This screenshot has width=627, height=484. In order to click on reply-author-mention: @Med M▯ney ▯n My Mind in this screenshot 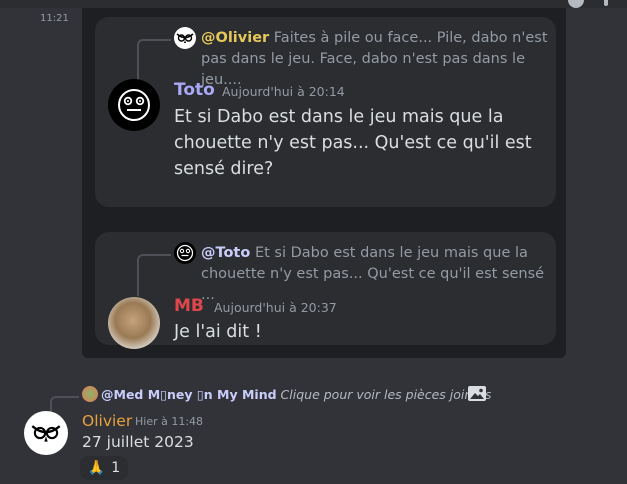, I will do `click(189, 394)`.